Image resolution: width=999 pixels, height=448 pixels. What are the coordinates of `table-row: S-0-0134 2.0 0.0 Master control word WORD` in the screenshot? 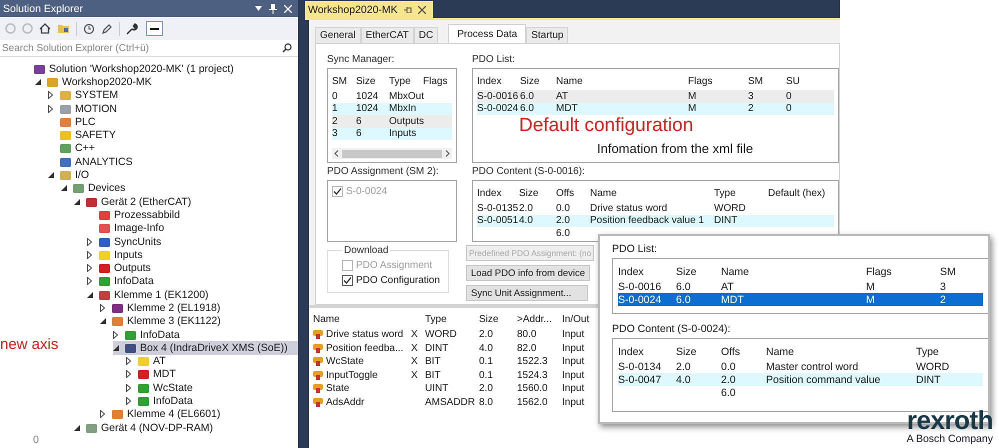 It's located at (800, 366).